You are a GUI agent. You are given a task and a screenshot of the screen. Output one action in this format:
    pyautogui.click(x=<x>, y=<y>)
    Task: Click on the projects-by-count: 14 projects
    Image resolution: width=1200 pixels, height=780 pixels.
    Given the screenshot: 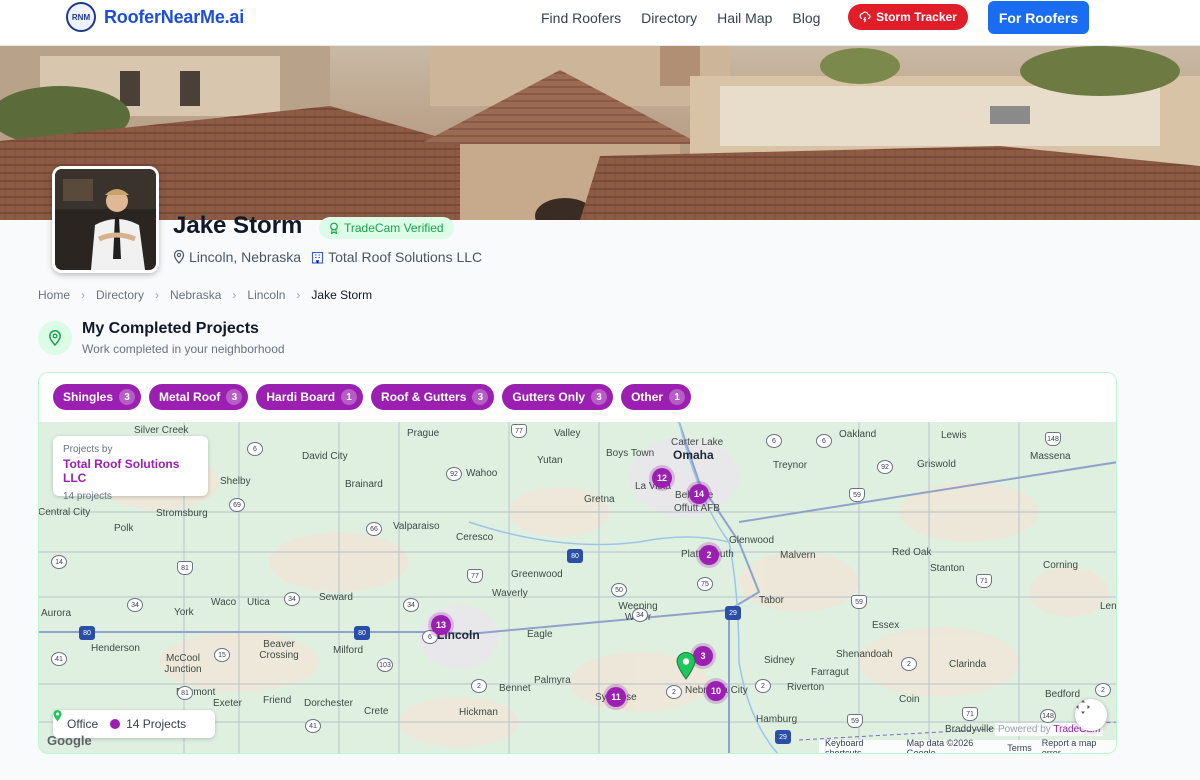 What is the action you would take?
    pyautogui.click(x=87, y=496)
    